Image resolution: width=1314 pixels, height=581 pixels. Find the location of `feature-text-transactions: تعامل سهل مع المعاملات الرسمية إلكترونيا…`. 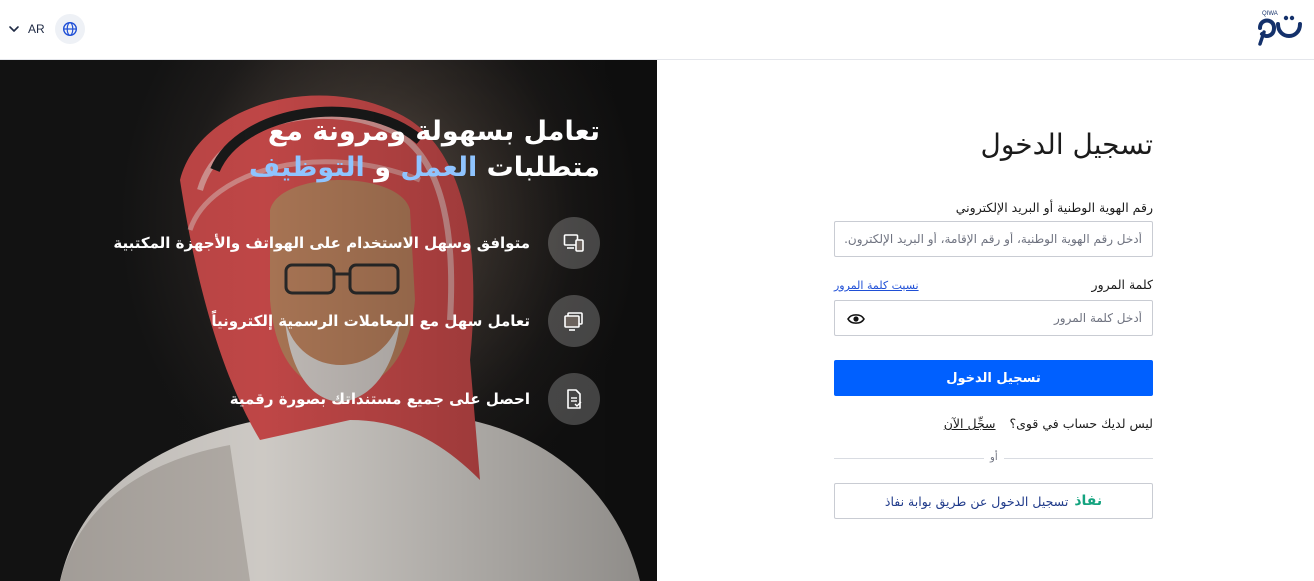

feature-text-transactions: تعامل سهل مع المعاملات الرسمية إلكترونيا… is located at coordinates (370, 321).